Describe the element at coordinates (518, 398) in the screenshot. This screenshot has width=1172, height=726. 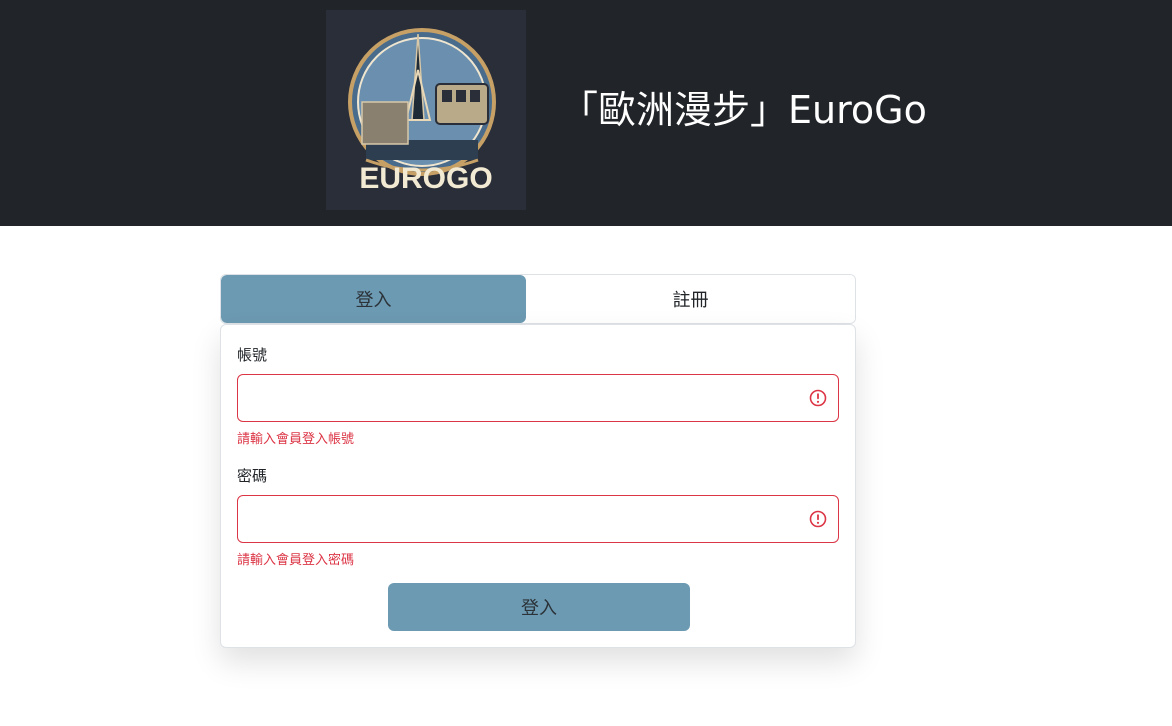
I see `account-input` at that location.